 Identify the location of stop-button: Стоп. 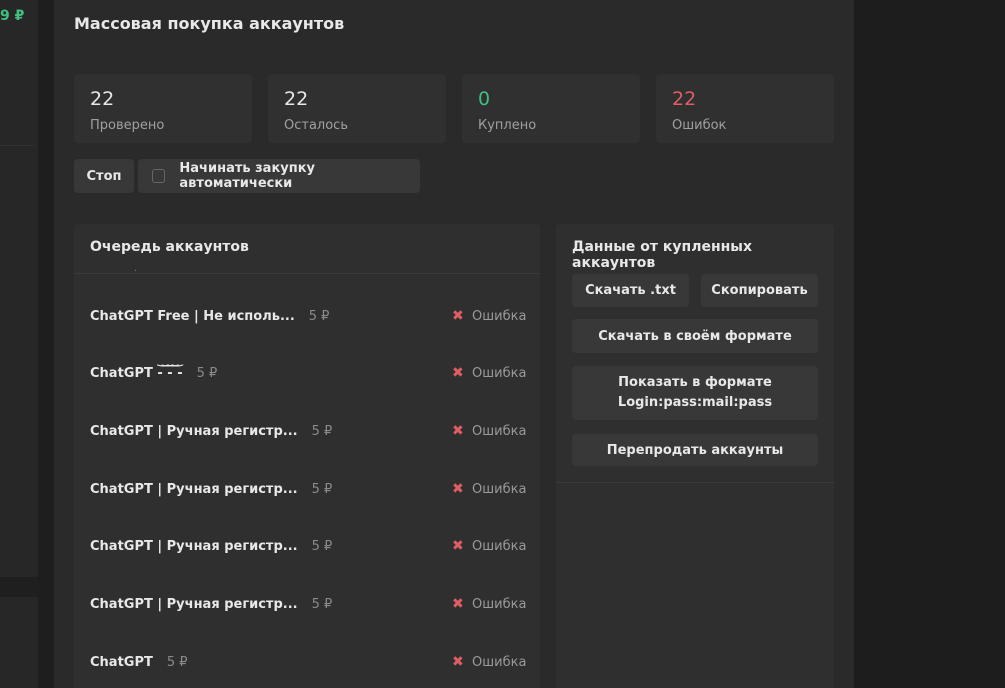
(104, 176).